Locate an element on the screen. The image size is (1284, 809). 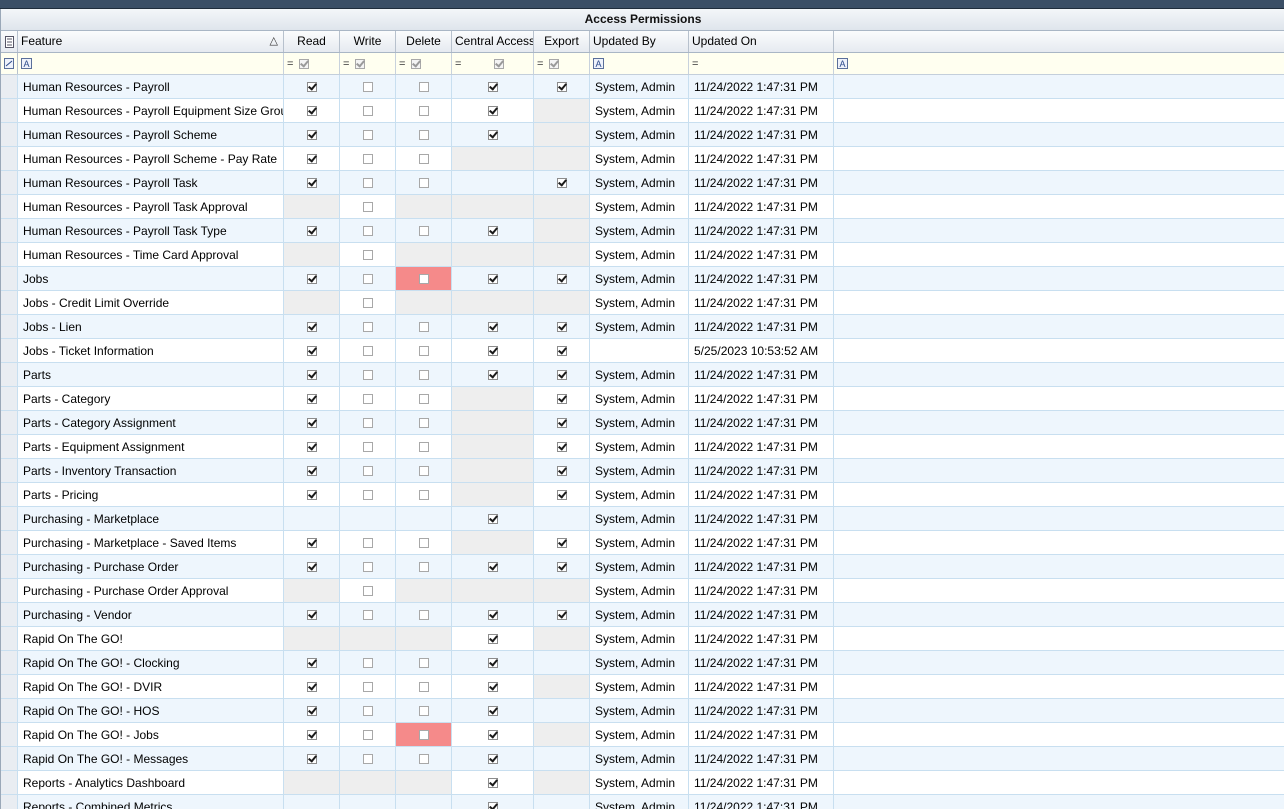
filter-updated-by: A is located at coordinates (639, 63).